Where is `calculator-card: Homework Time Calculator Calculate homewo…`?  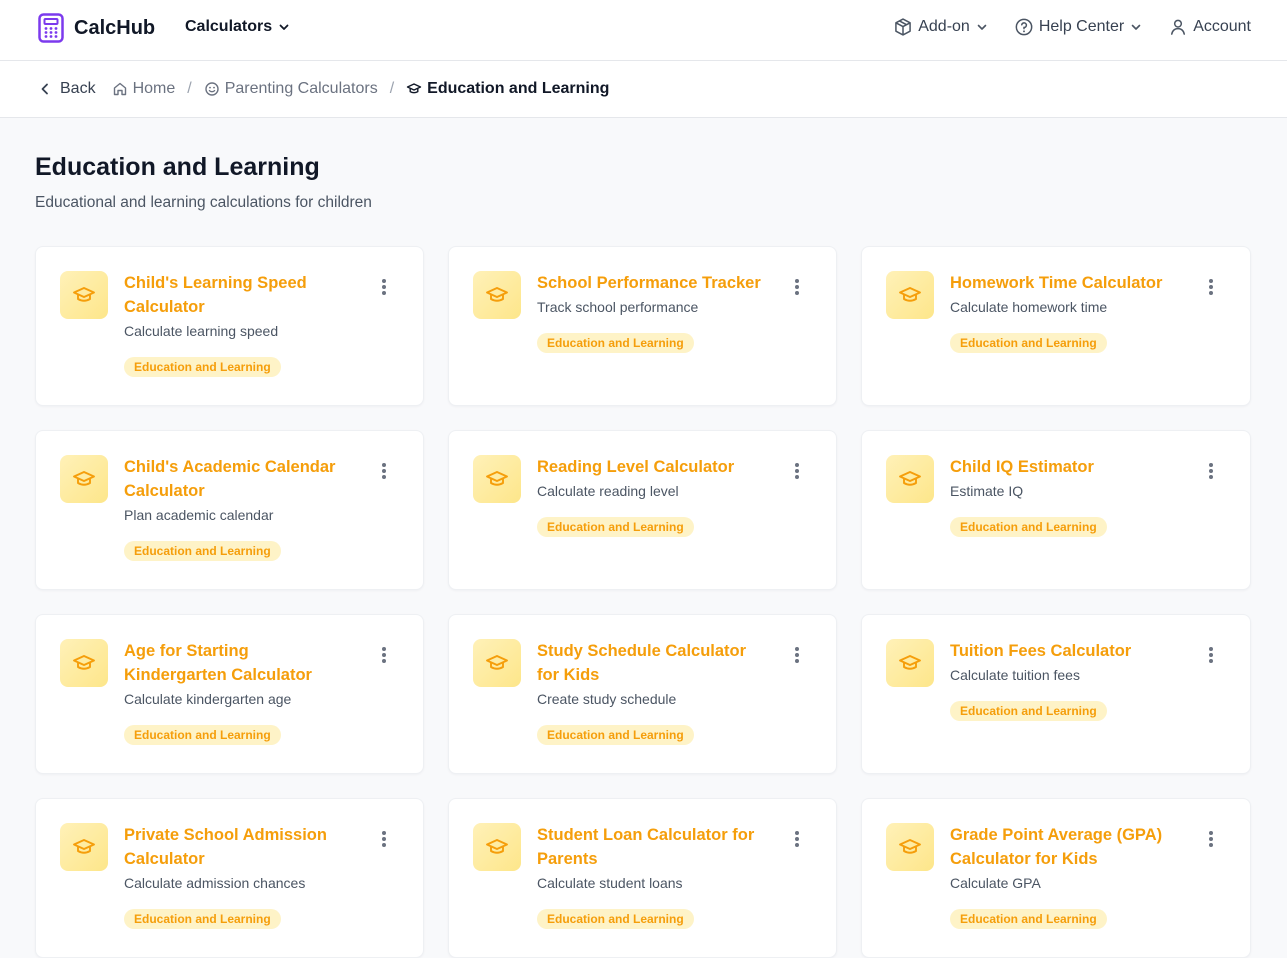
calculator-card: Homework Time Calculator Calculate homewo… is located at coordinates (1056, 326).